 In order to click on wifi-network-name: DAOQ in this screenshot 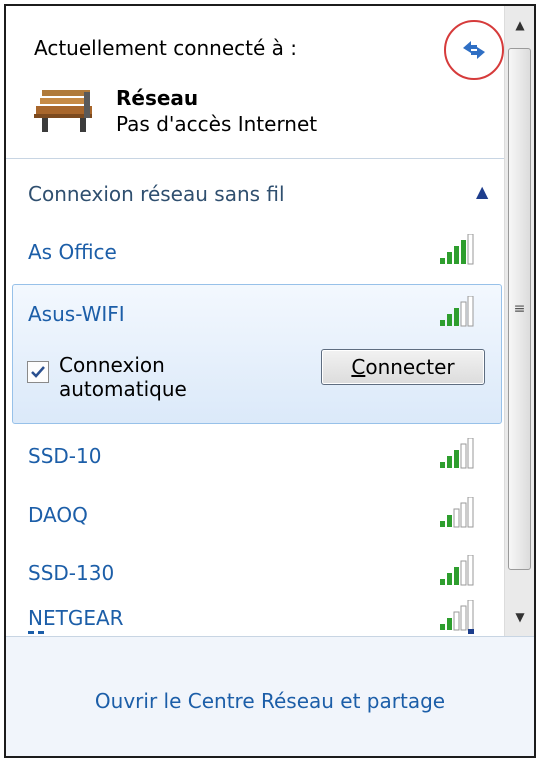, I will do `click(58, 515)`.